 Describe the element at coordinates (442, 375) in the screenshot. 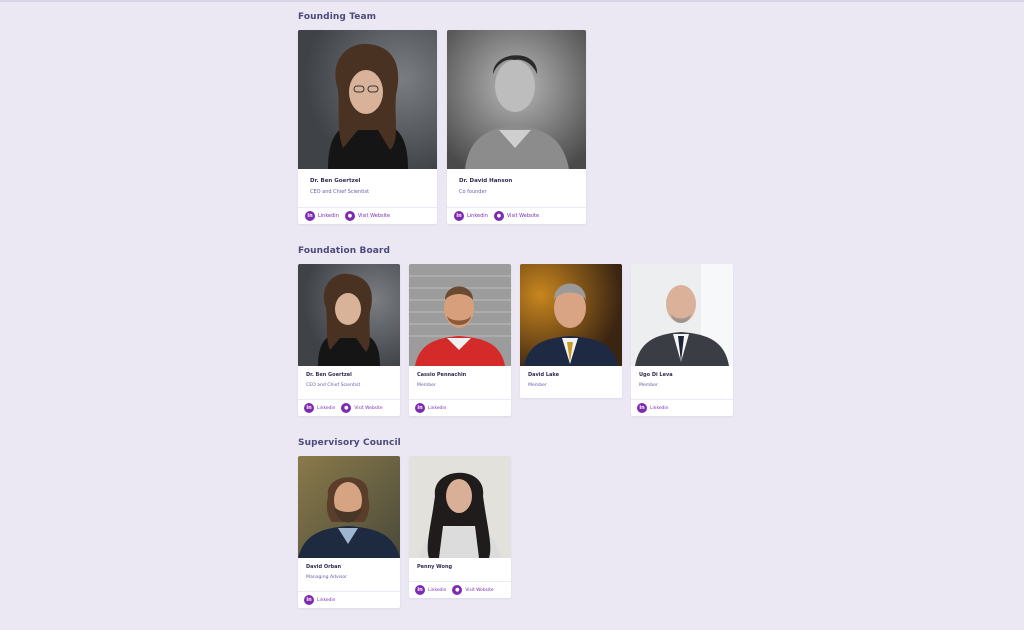

I see `member-name: Cassio Pennachin` at that location.